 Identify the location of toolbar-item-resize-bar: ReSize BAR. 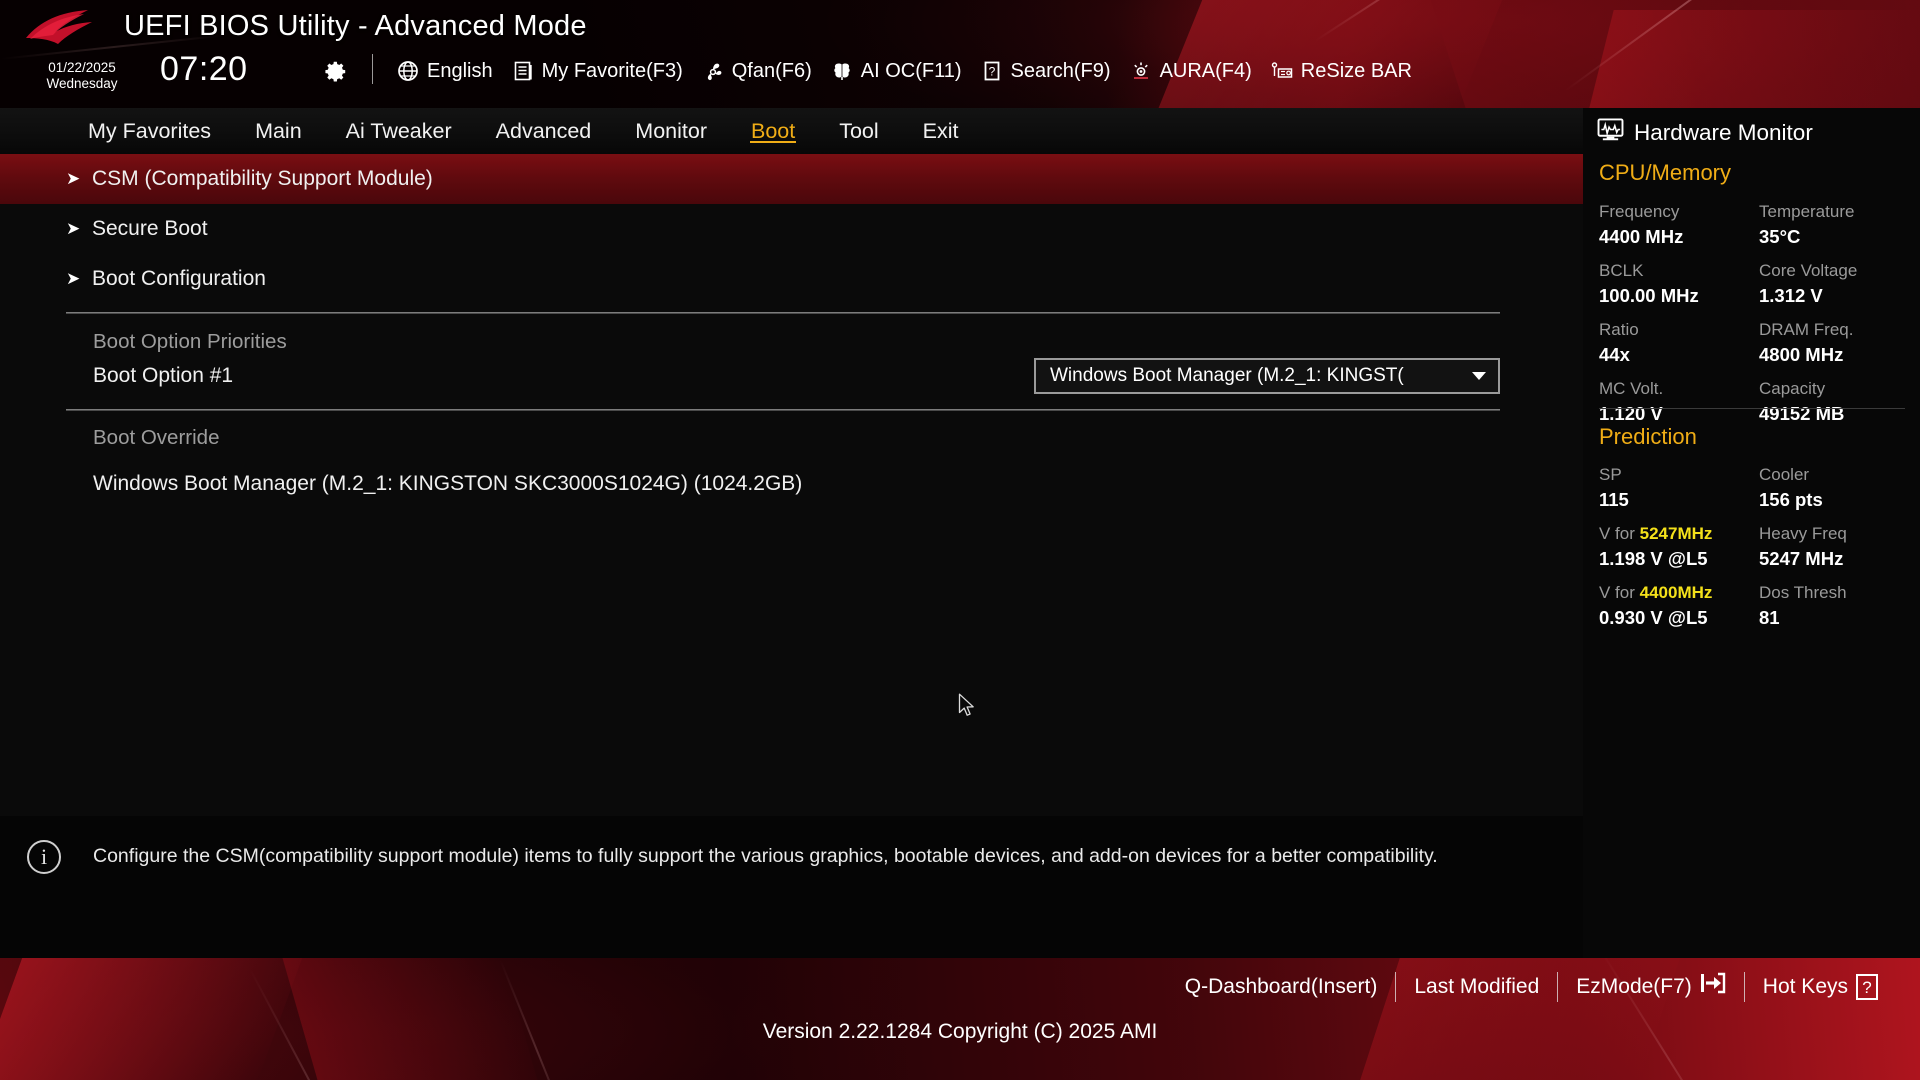
(1341, 71).